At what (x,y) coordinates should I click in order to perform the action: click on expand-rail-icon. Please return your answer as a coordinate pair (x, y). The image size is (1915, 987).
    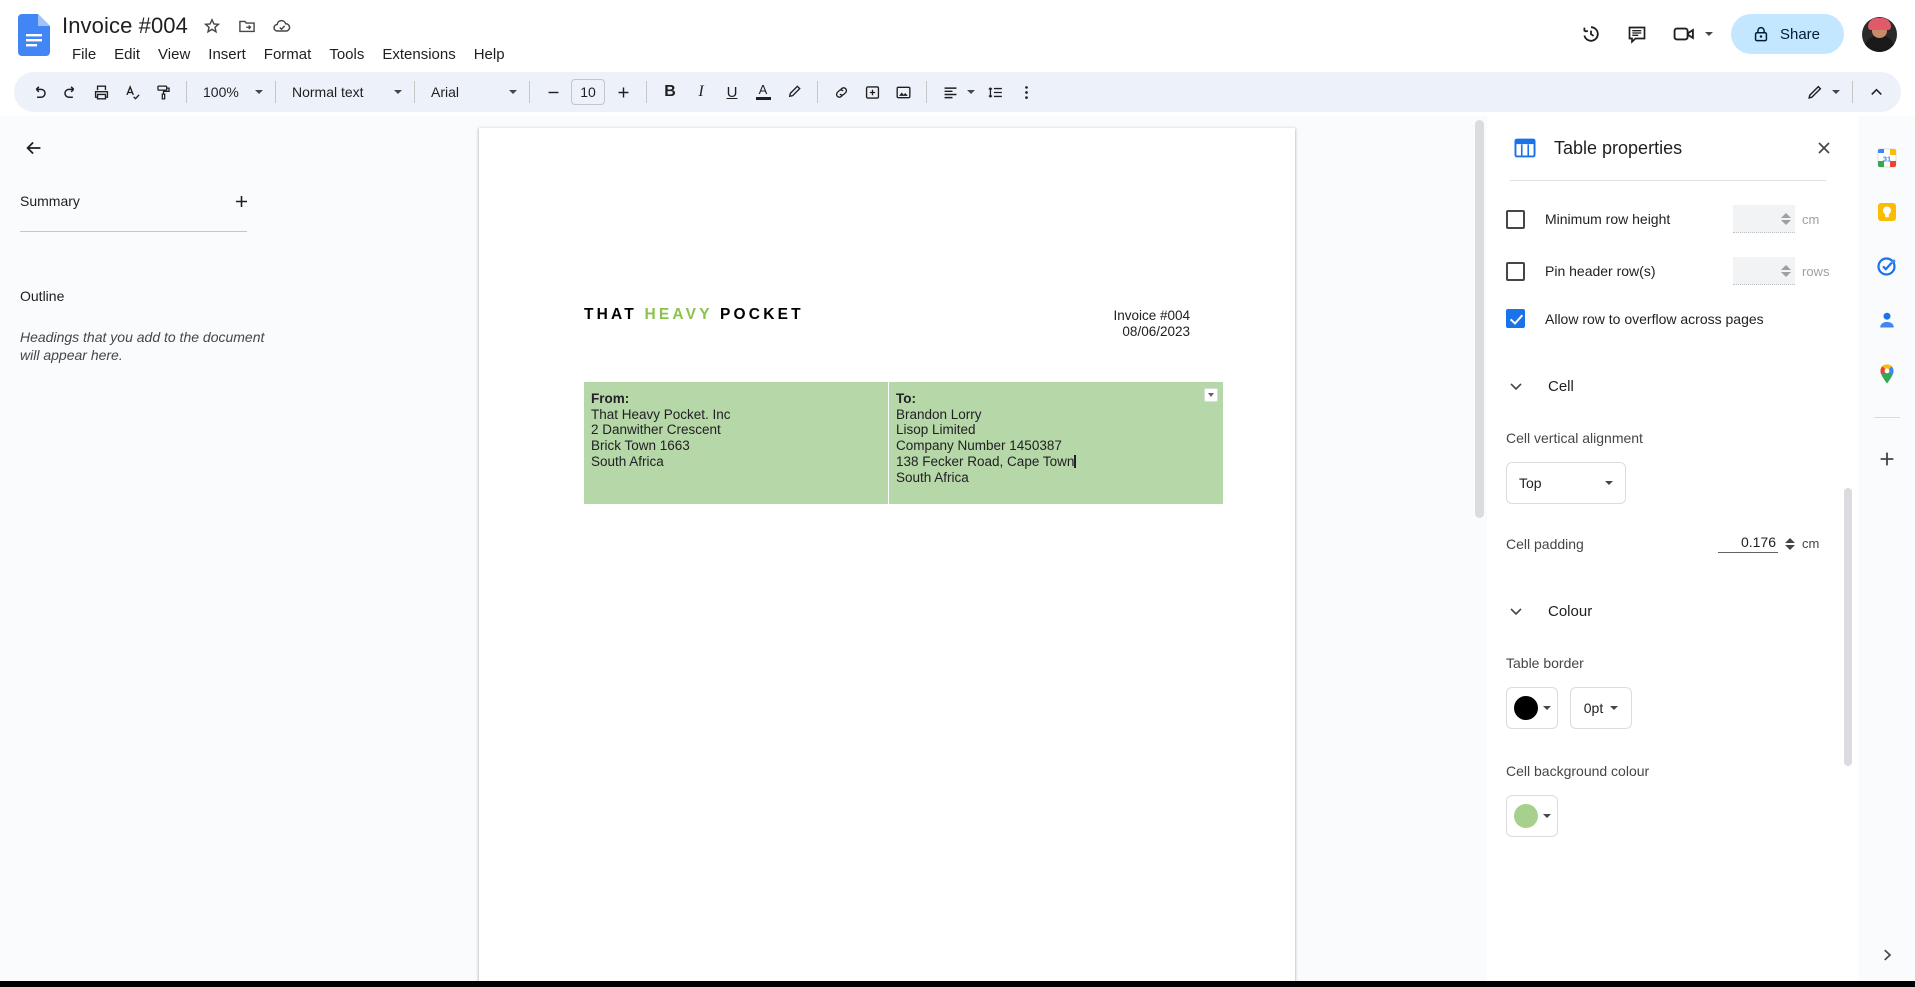
    Looking at the image, I should click on (1887, 955).